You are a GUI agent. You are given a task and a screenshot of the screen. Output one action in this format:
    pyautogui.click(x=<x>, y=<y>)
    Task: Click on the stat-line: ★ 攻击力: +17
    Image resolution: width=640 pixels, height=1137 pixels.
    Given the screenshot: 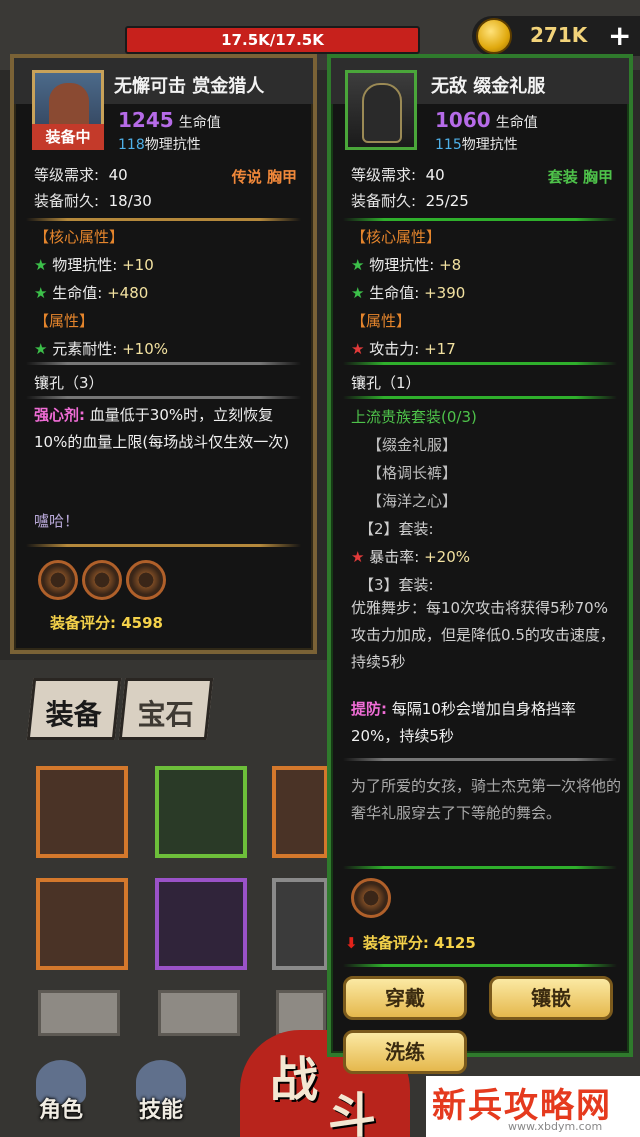 What is the action you would take?
    pyautogui.click(x=403, y=349)
    